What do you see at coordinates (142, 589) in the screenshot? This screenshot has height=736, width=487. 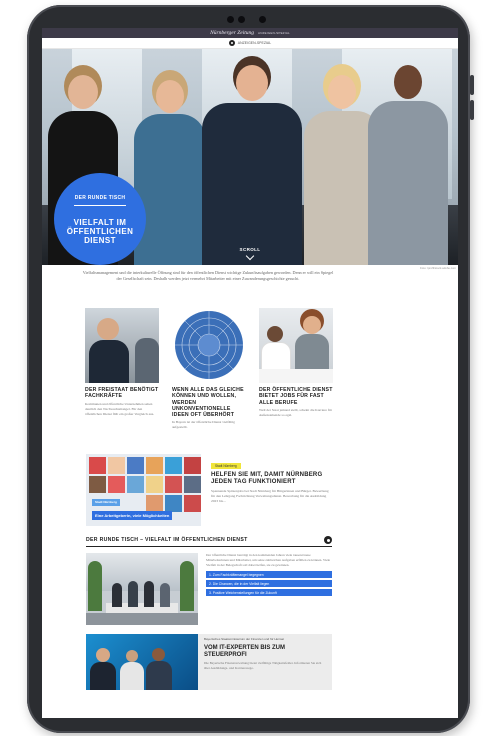 I see `round-table-image` at bounding box center [142, 589].